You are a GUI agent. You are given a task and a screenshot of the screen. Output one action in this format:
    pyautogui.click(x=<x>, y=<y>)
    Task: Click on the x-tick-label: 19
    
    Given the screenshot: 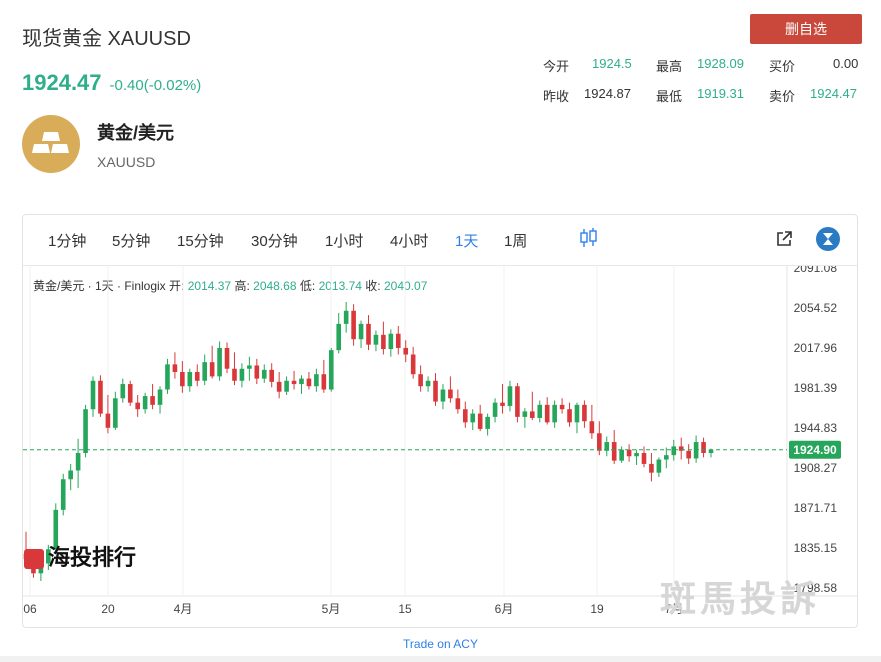 What is the action you would take?
    pyautogui.click(x=597, y=609)
    